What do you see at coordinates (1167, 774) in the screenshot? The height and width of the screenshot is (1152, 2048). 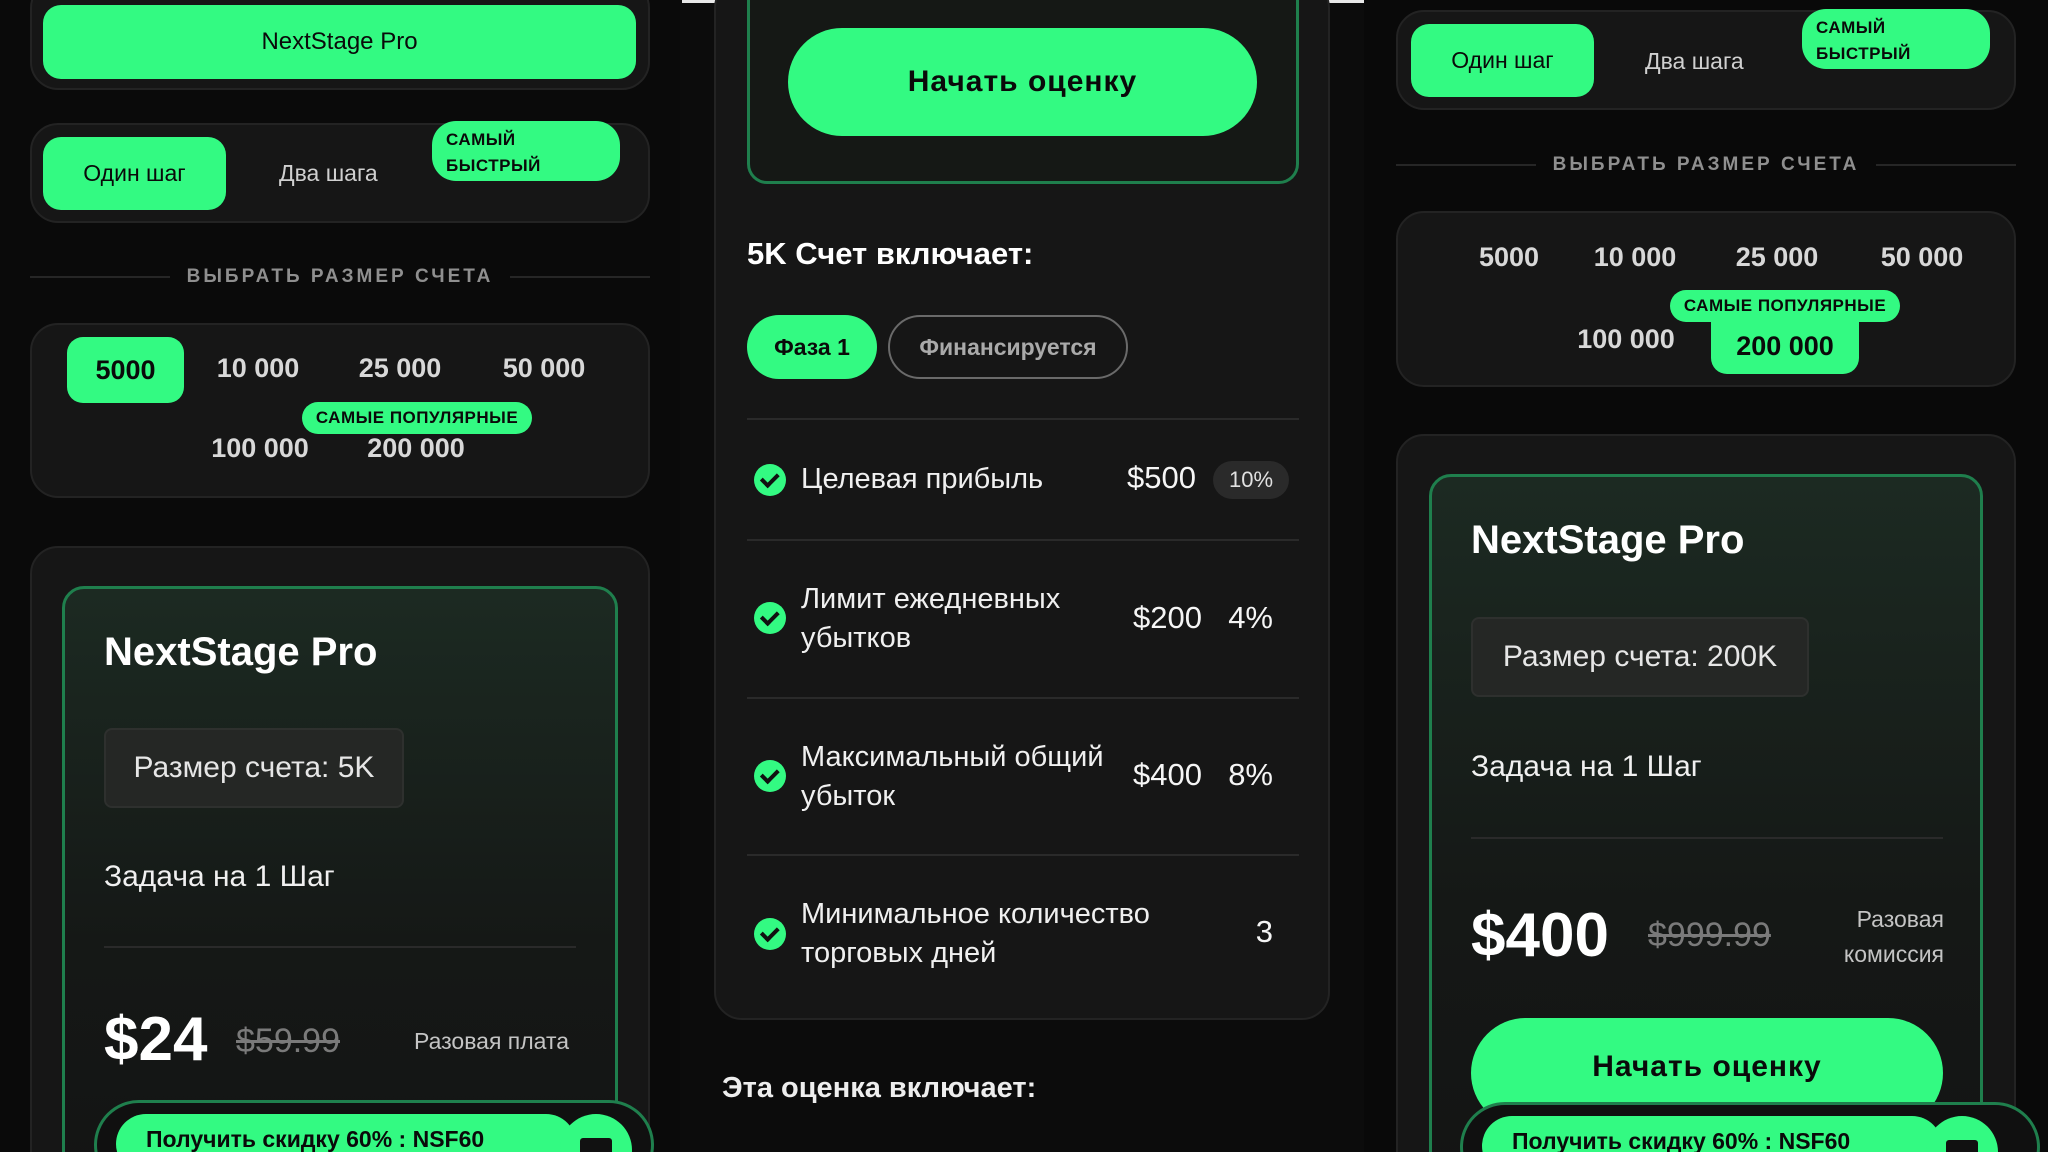 I see `rule-value: $400` at bounding box center [1167, 774].